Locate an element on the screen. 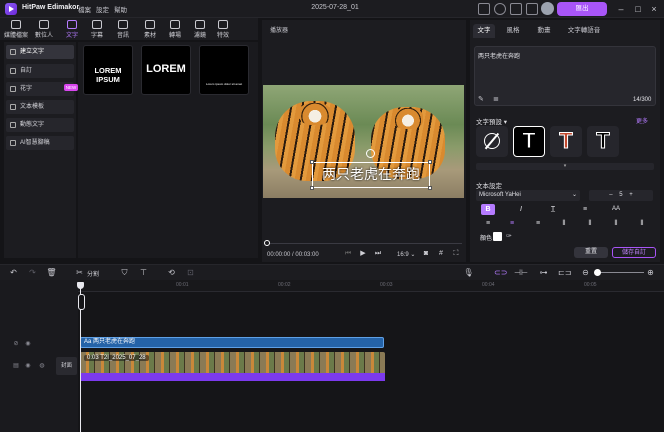  split-label: 分割 is located at coordinates (93, 273).